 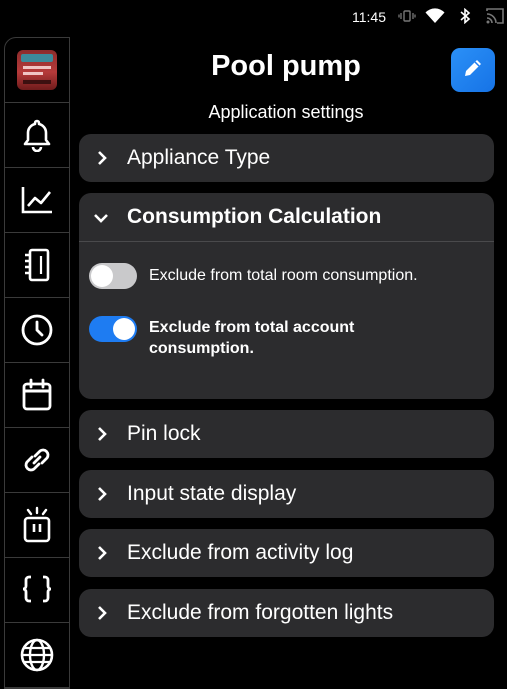 What do you see at coordinates (252, 338) in the screenshot?
I see `exclude-account-consumption-label: Exclude from total account consumption.` at bounding box center [252, 338].